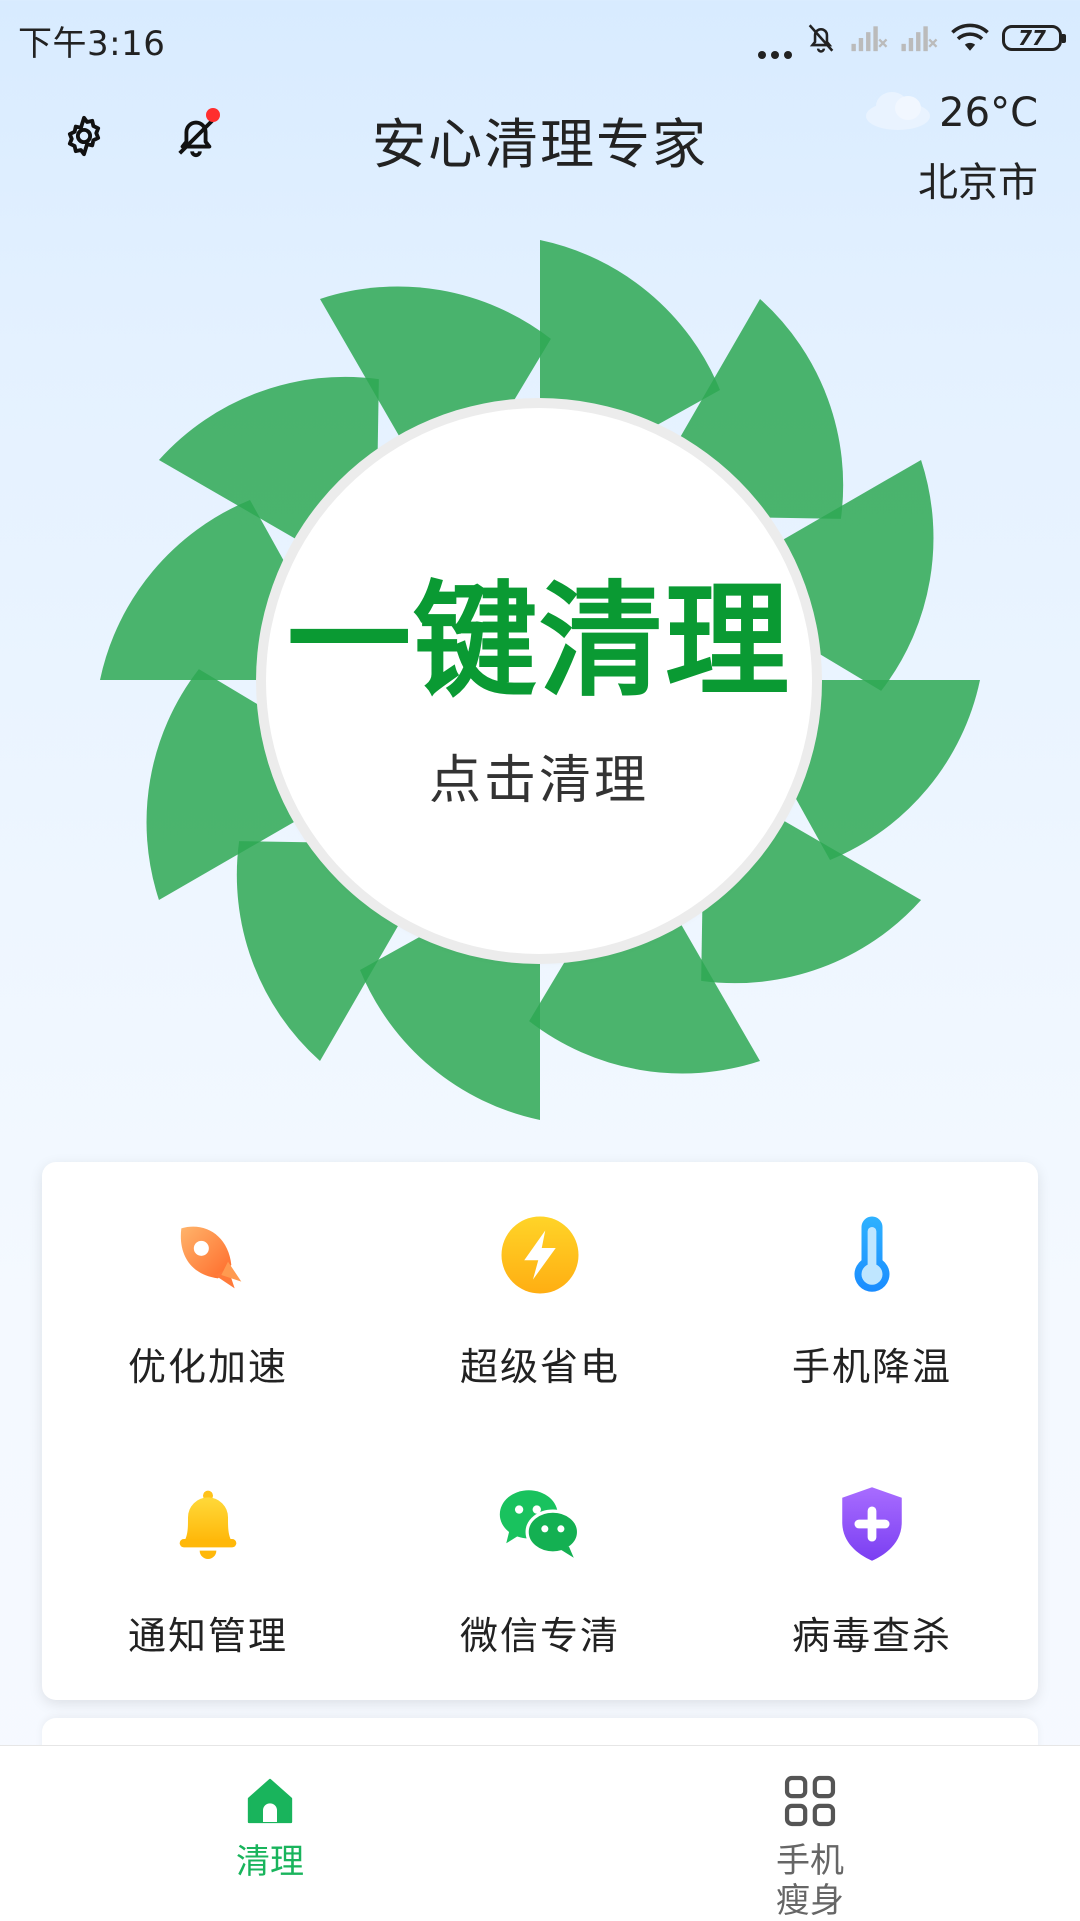 This screenshot has height=1921, width=1080. I want to click on wechat-icon, so click(540, 1524).